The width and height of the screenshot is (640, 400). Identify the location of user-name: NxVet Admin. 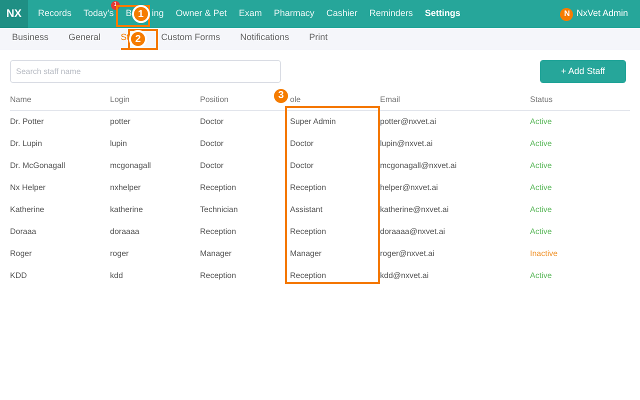
(602, 14).